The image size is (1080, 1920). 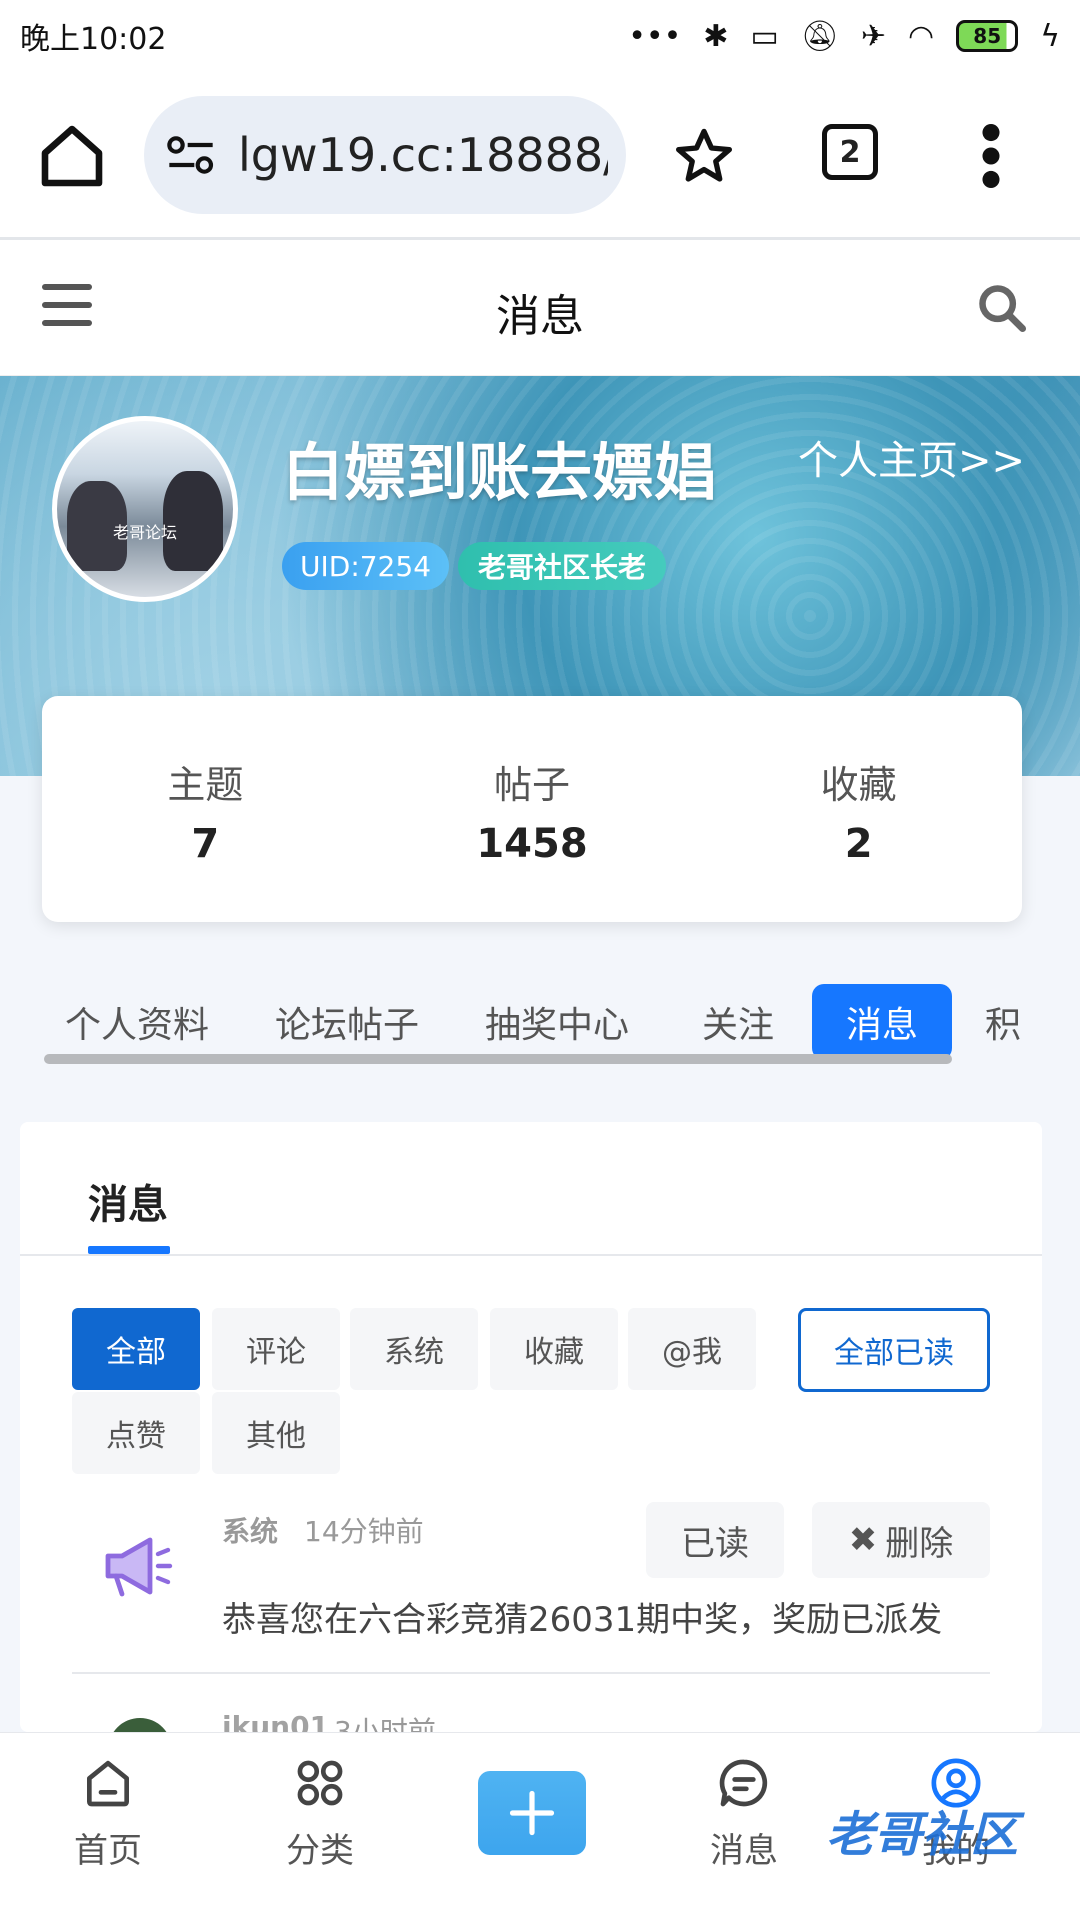 I want to click on filter-other: 其他, so click(x=276, y=1433).